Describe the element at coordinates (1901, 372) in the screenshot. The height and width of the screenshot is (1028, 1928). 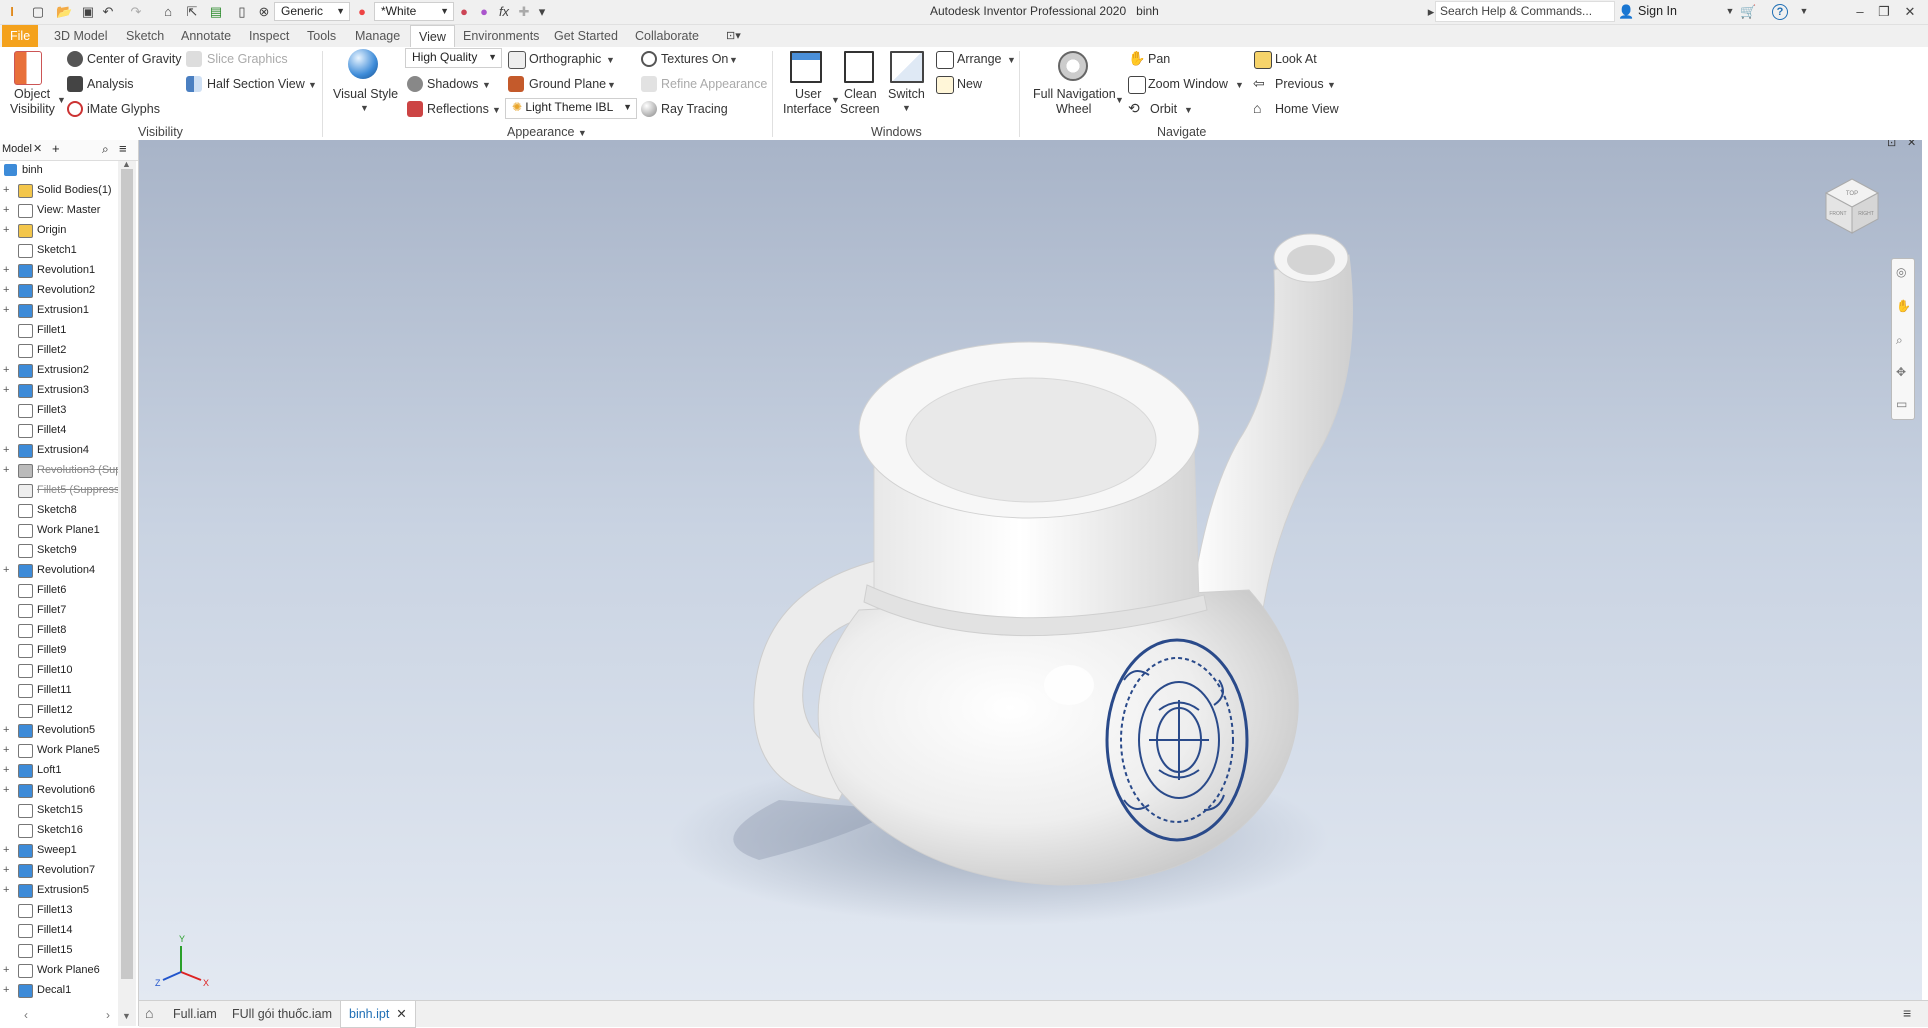
I see `orbit-icon: ✥` at that location.